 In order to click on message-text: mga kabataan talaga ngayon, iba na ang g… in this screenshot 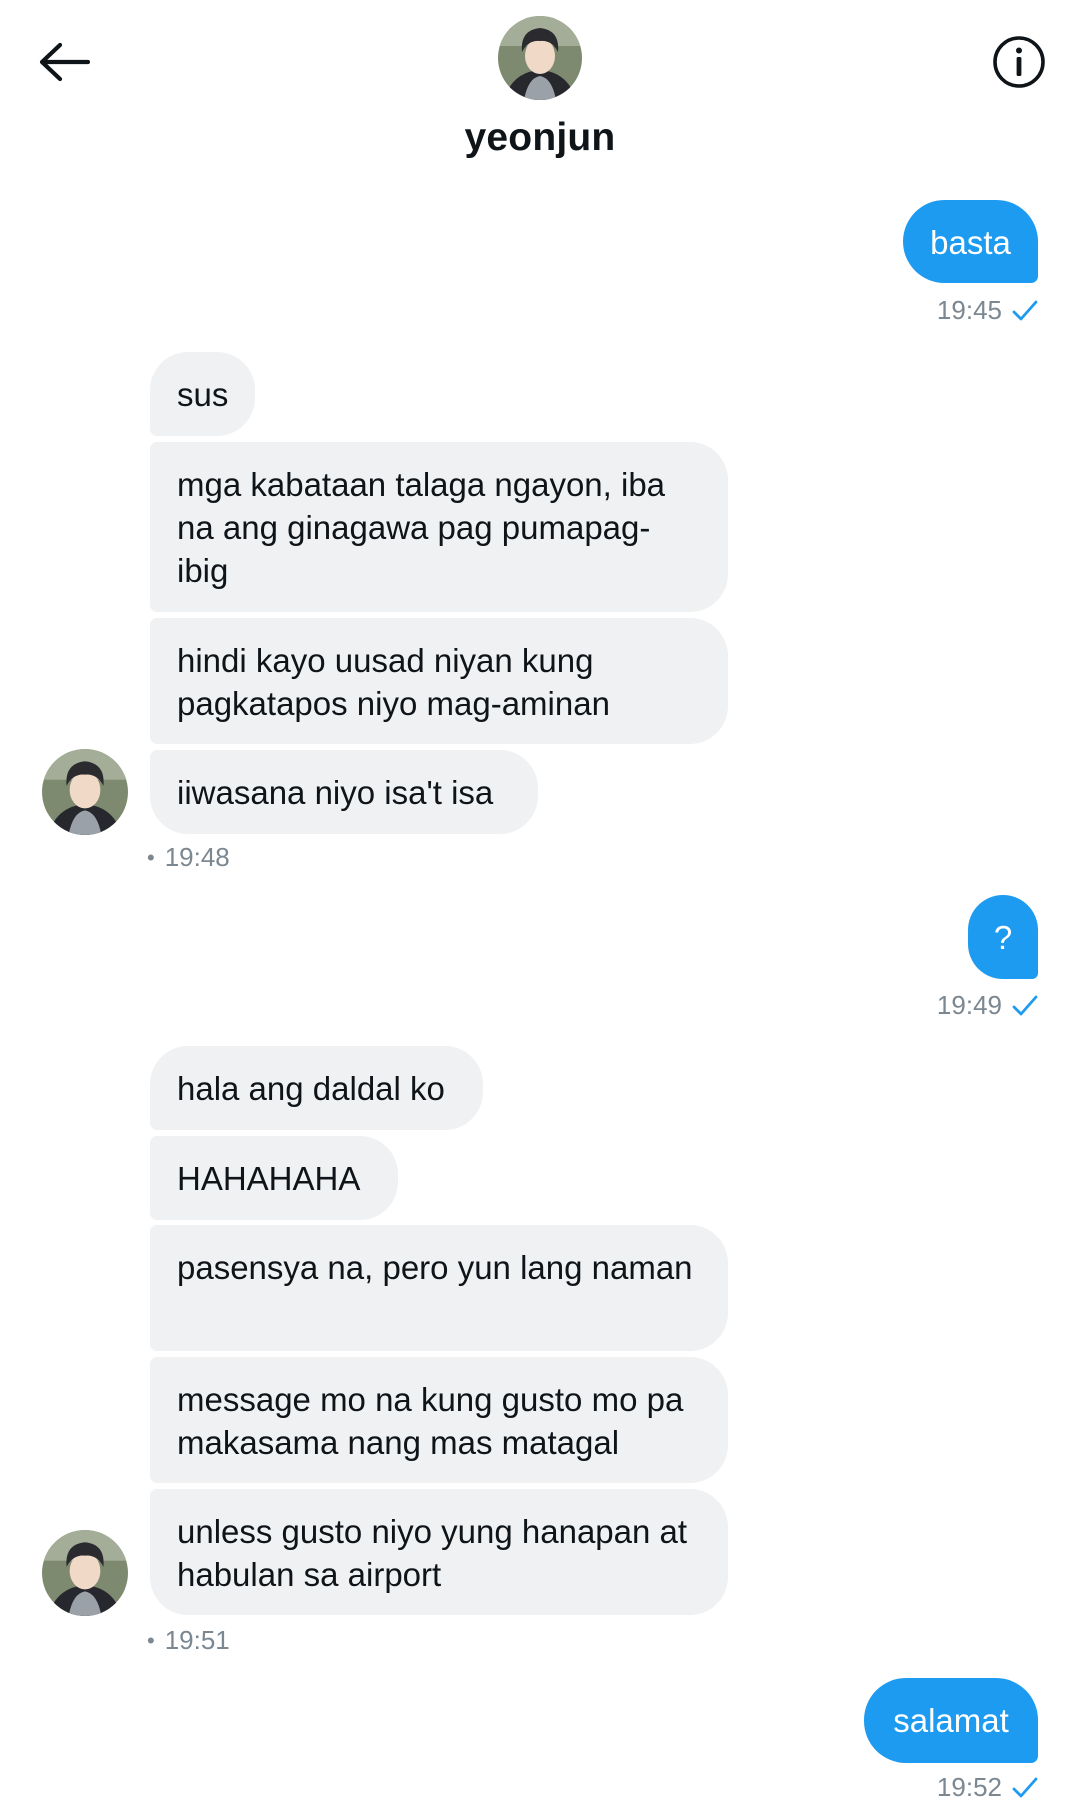, I will do `click(421, 527)`.